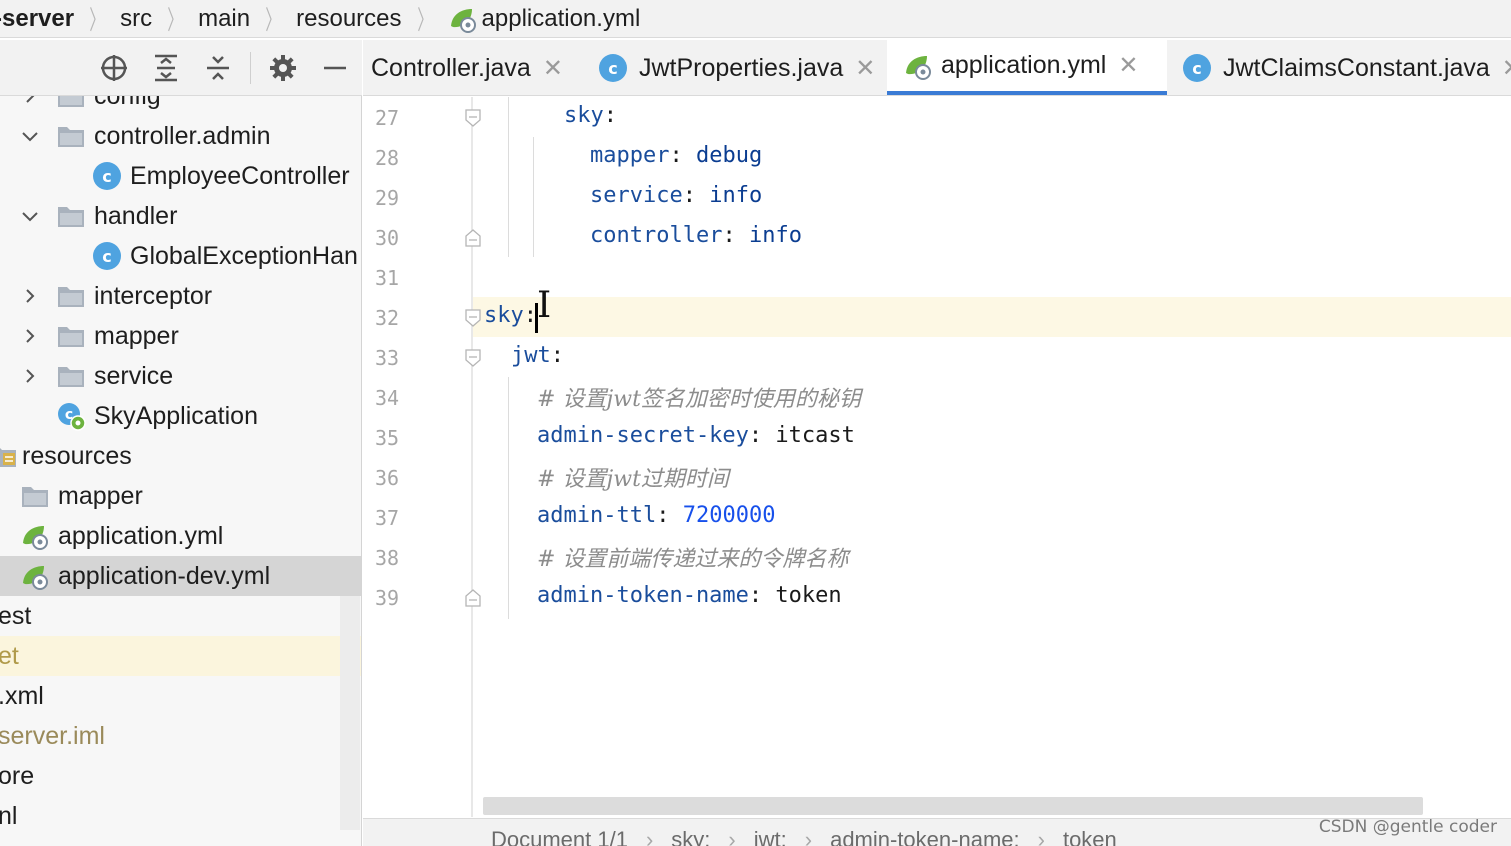 Image resolution: width=1511 pixels, height=846 pixels. What do you see at coordinates (180, 816) in the screenshot?
I see `tree-item-html: nl` at bounding box center [180, 816].